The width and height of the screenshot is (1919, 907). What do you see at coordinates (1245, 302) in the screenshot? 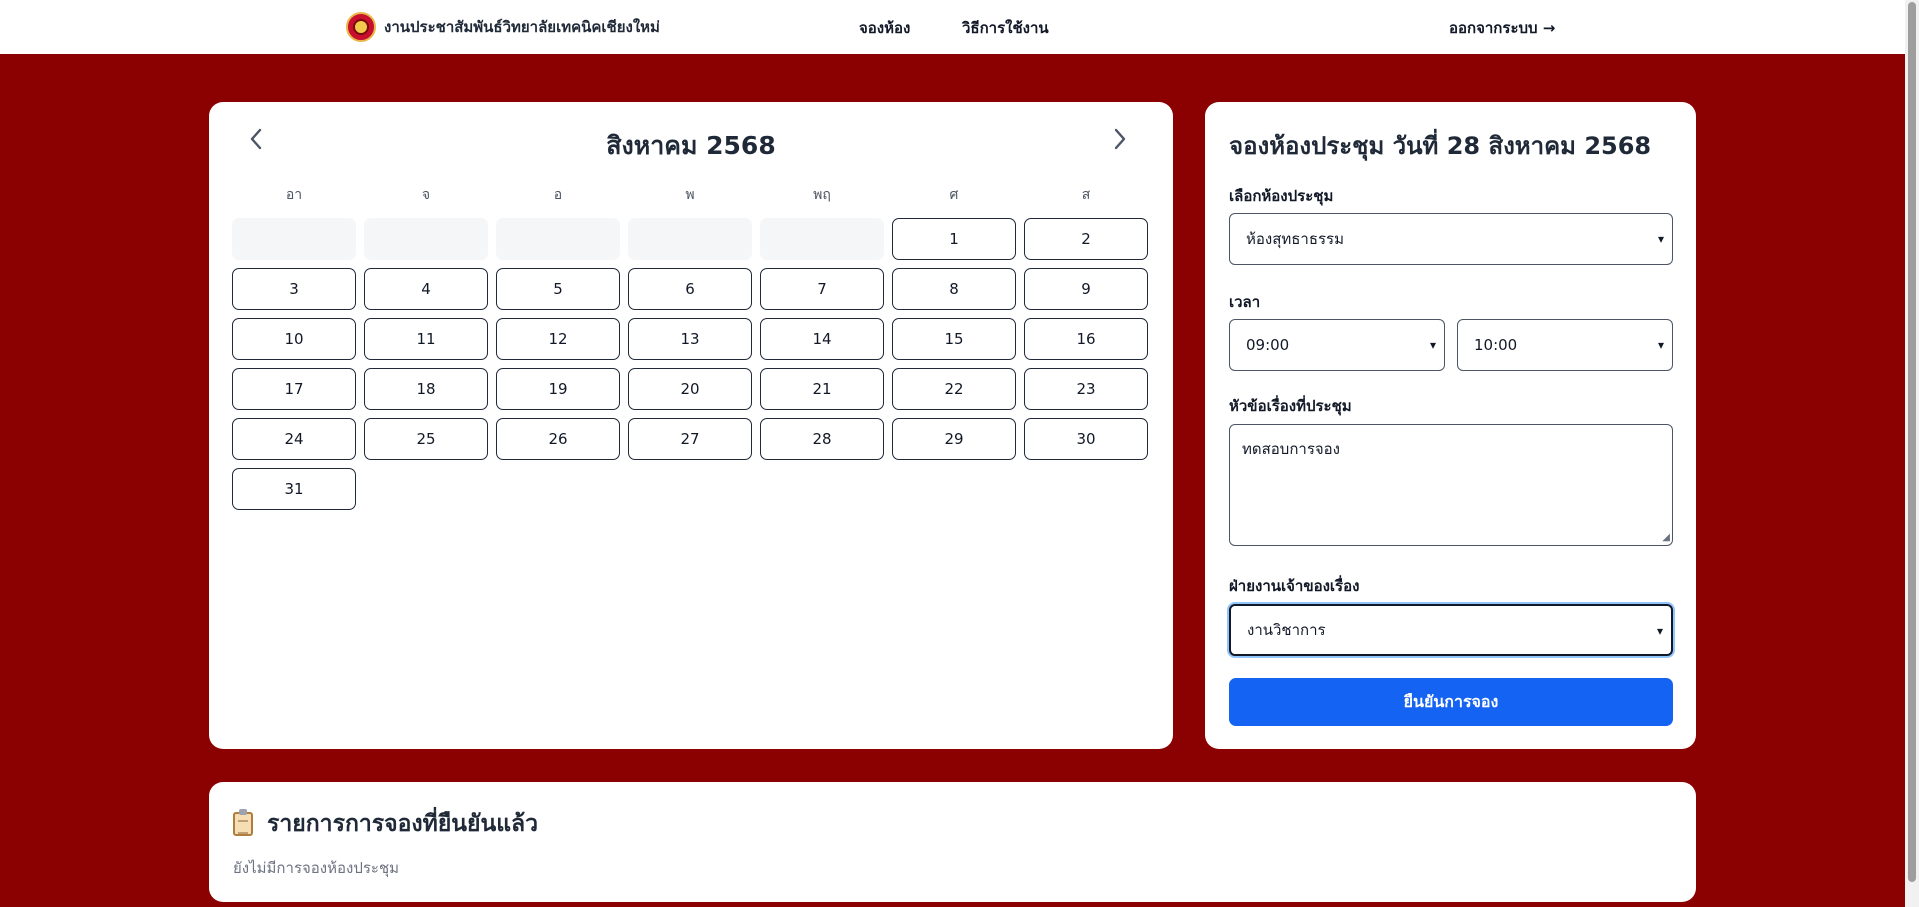
I see `time-label: เวลา` at bounding box center [1245, 302].